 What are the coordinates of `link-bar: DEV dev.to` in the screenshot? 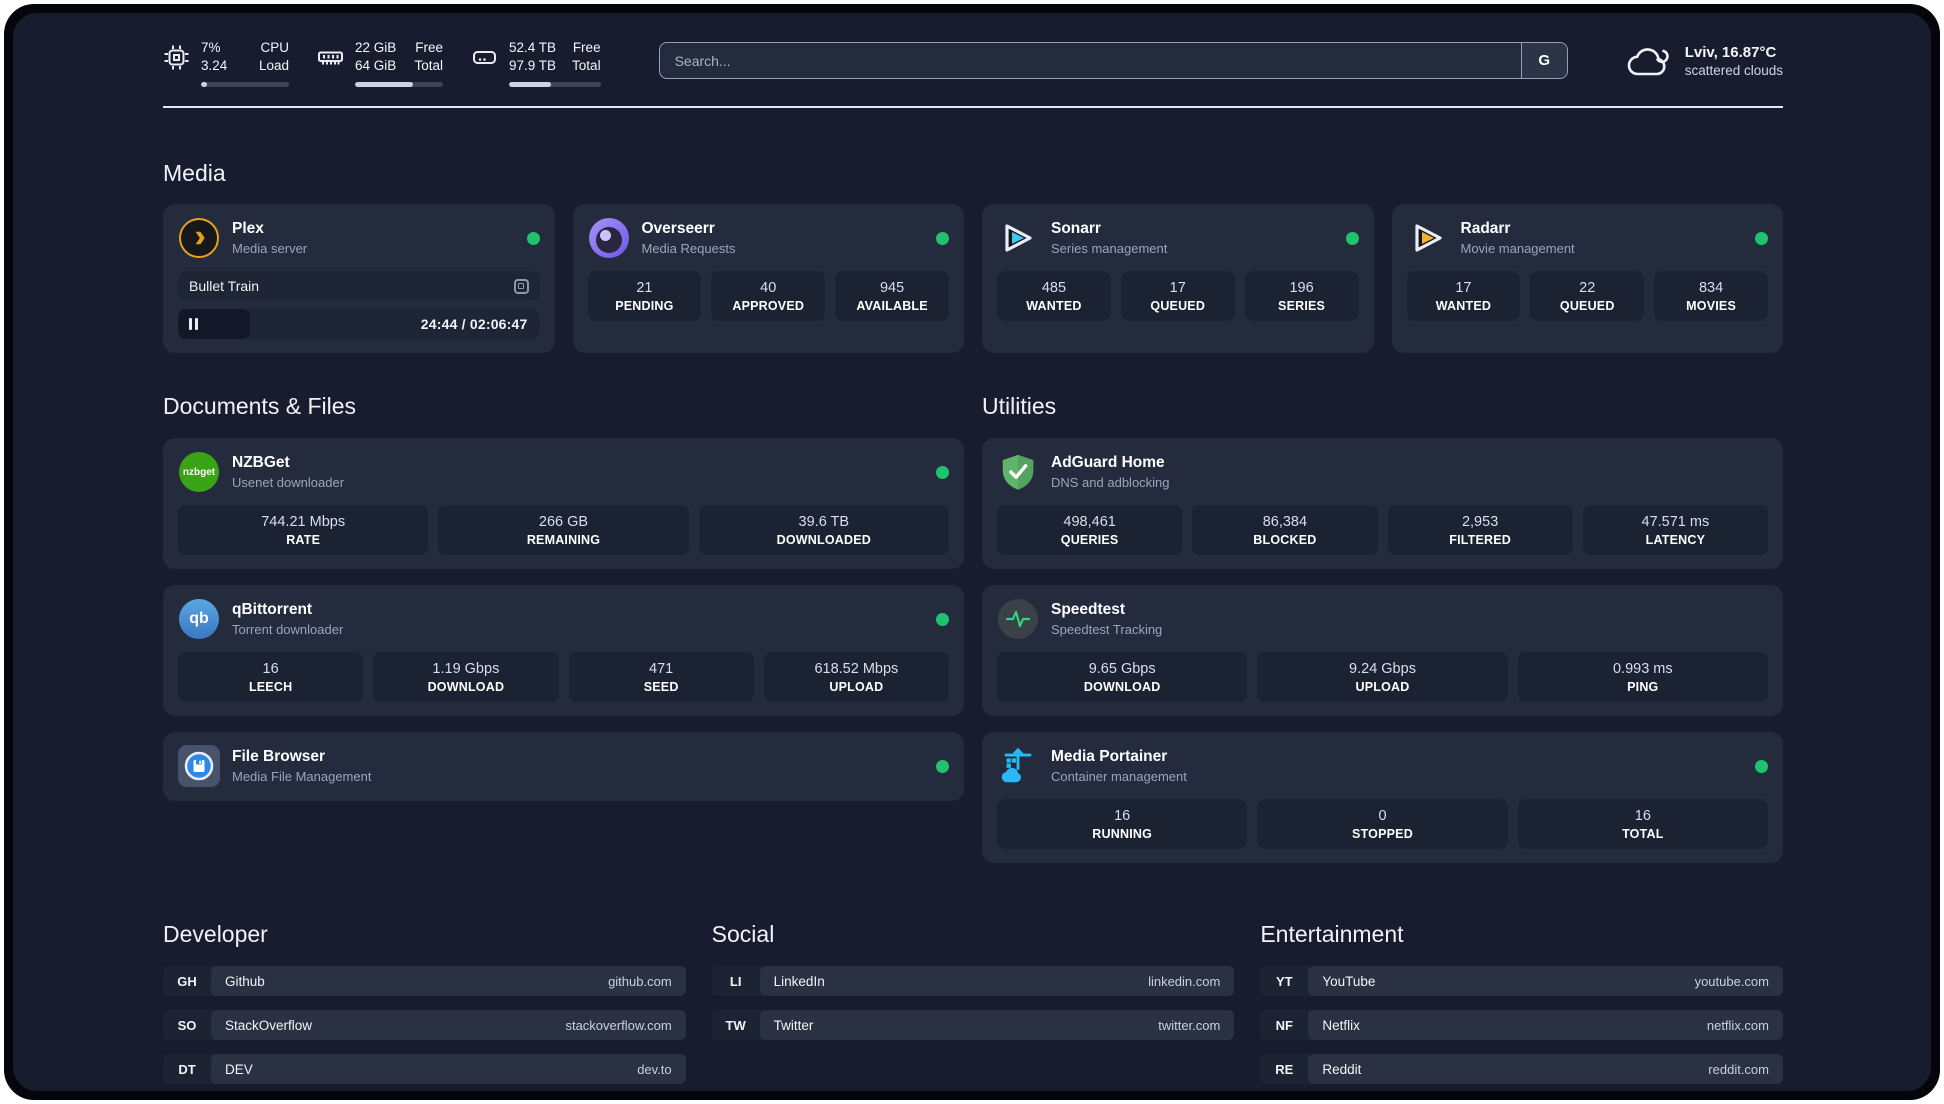 It's located at (448, 1069).